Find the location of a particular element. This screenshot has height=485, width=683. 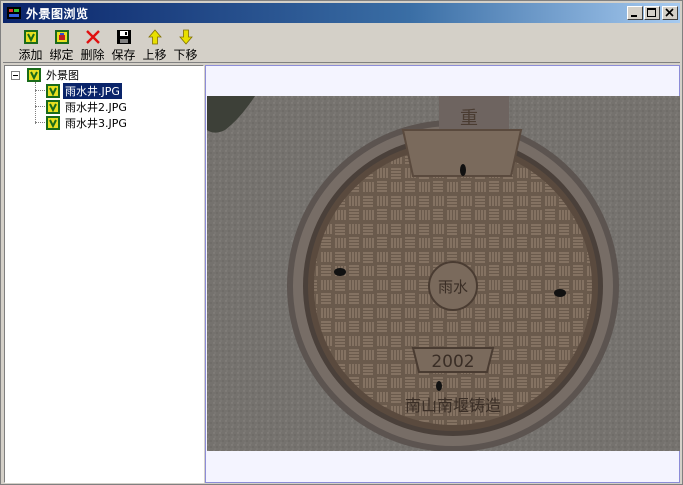

bind-label: 绑定 is located at coordinates (61, 55).